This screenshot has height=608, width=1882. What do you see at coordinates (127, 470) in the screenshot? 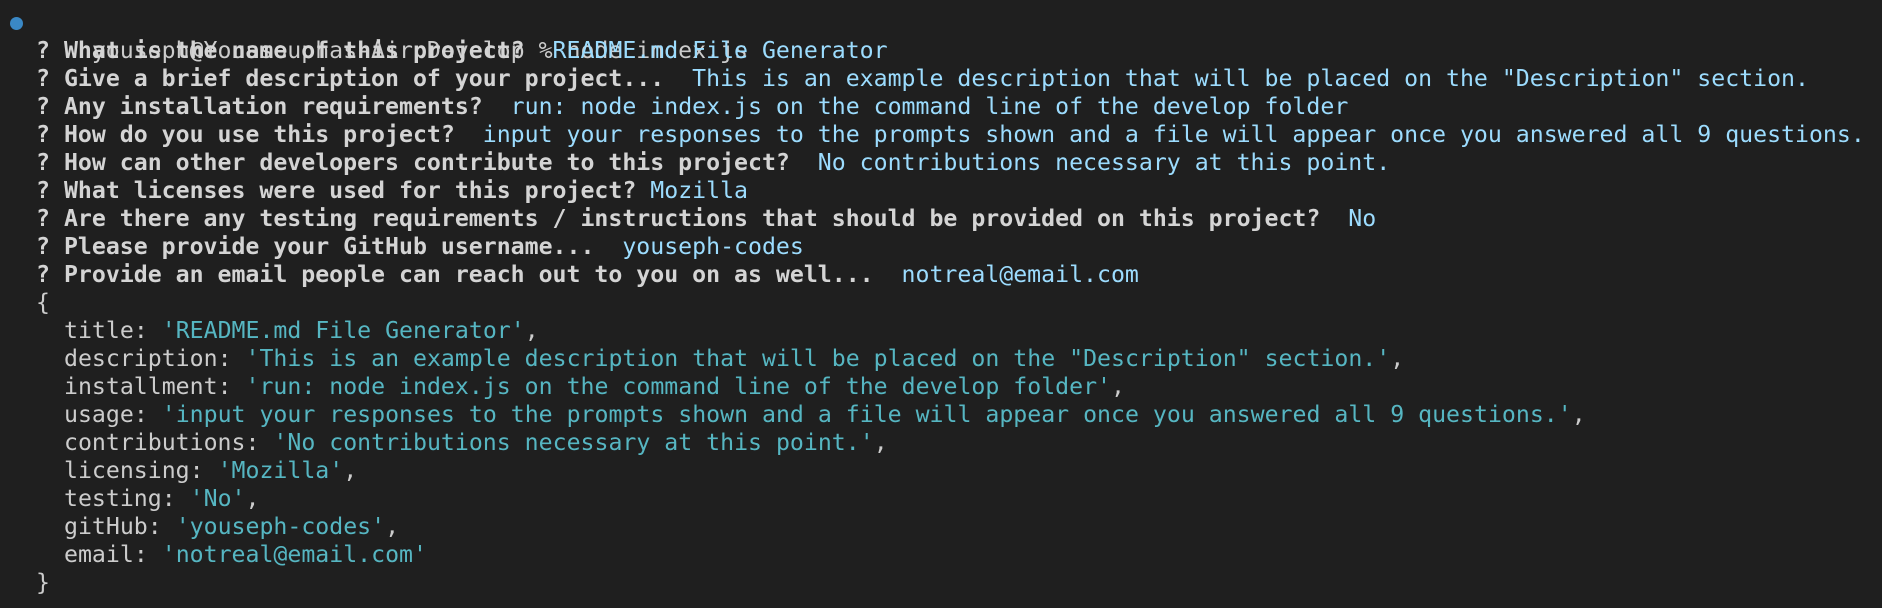
I see `object-key: licensing` at bounding box center [127, 470].